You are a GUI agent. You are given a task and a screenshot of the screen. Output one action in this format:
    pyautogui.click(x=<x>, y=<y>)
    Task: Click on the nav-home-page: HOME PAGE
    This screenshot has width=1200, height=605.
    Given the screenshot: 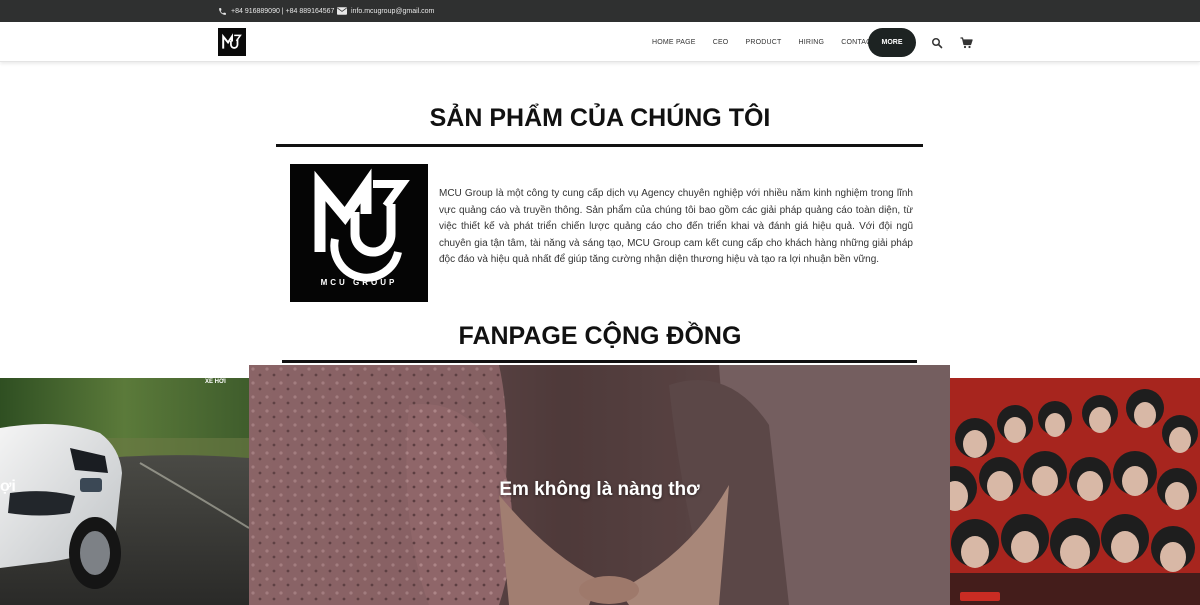 What is the action you would take?
    pyautogui.click(x=674, y=42)
    